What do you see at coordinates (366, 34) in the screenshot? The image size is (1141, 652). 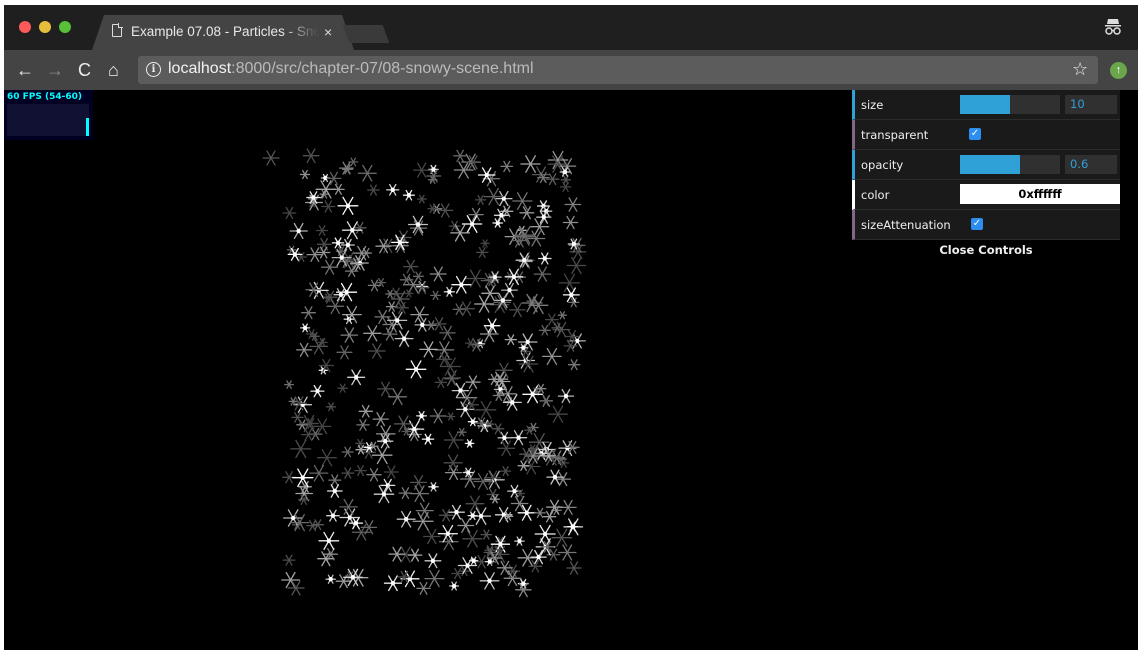 I see `new-tab-button` at bounding box center [366, 34].